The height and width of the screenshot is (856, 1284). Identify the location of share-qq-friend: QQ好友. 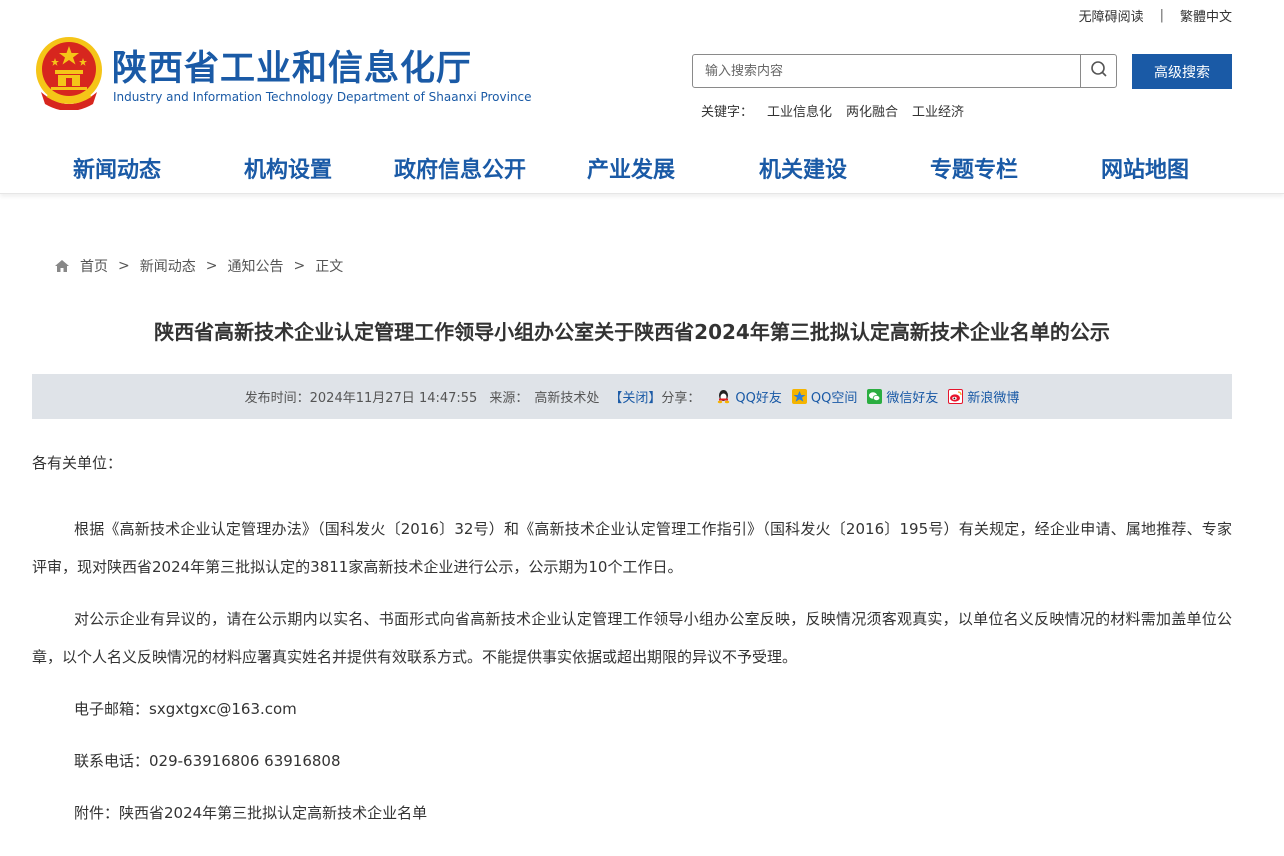
(749, 396).